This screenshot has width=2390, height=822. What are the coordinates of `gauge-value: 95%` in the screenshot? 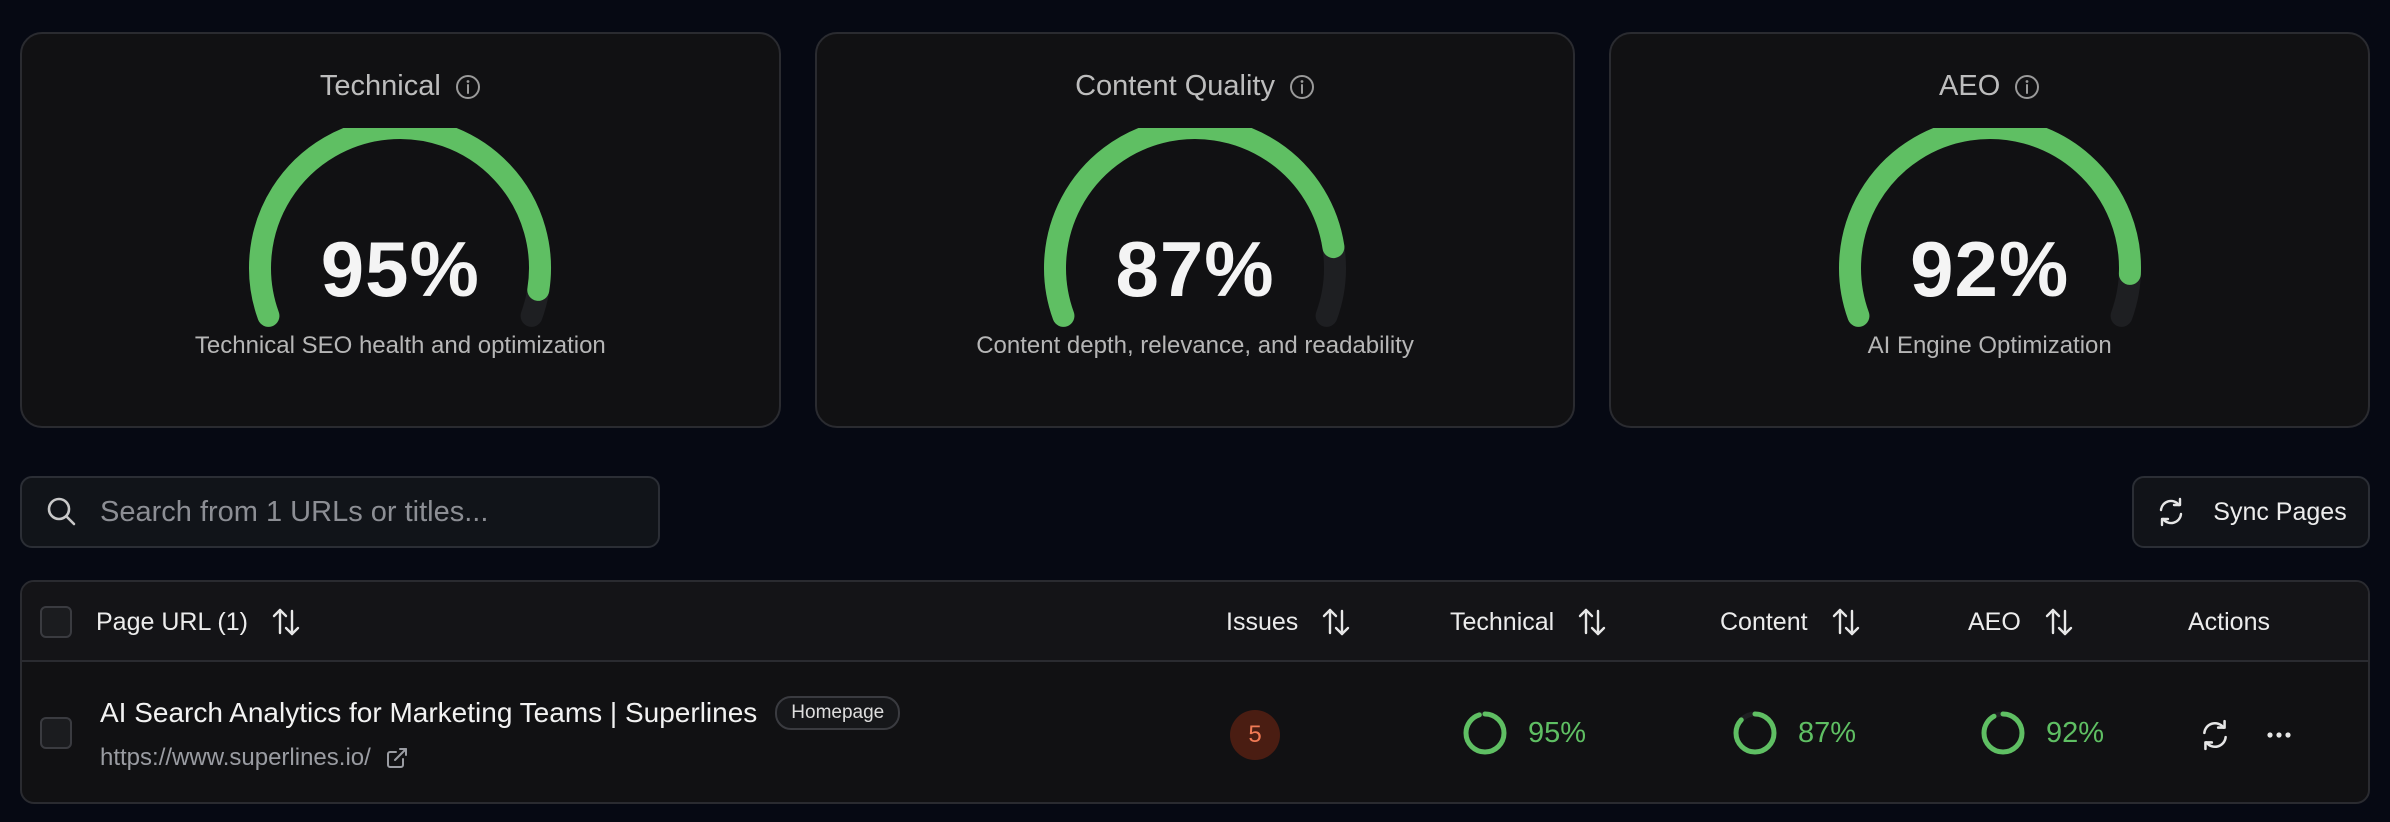 It's located at (400, 269).